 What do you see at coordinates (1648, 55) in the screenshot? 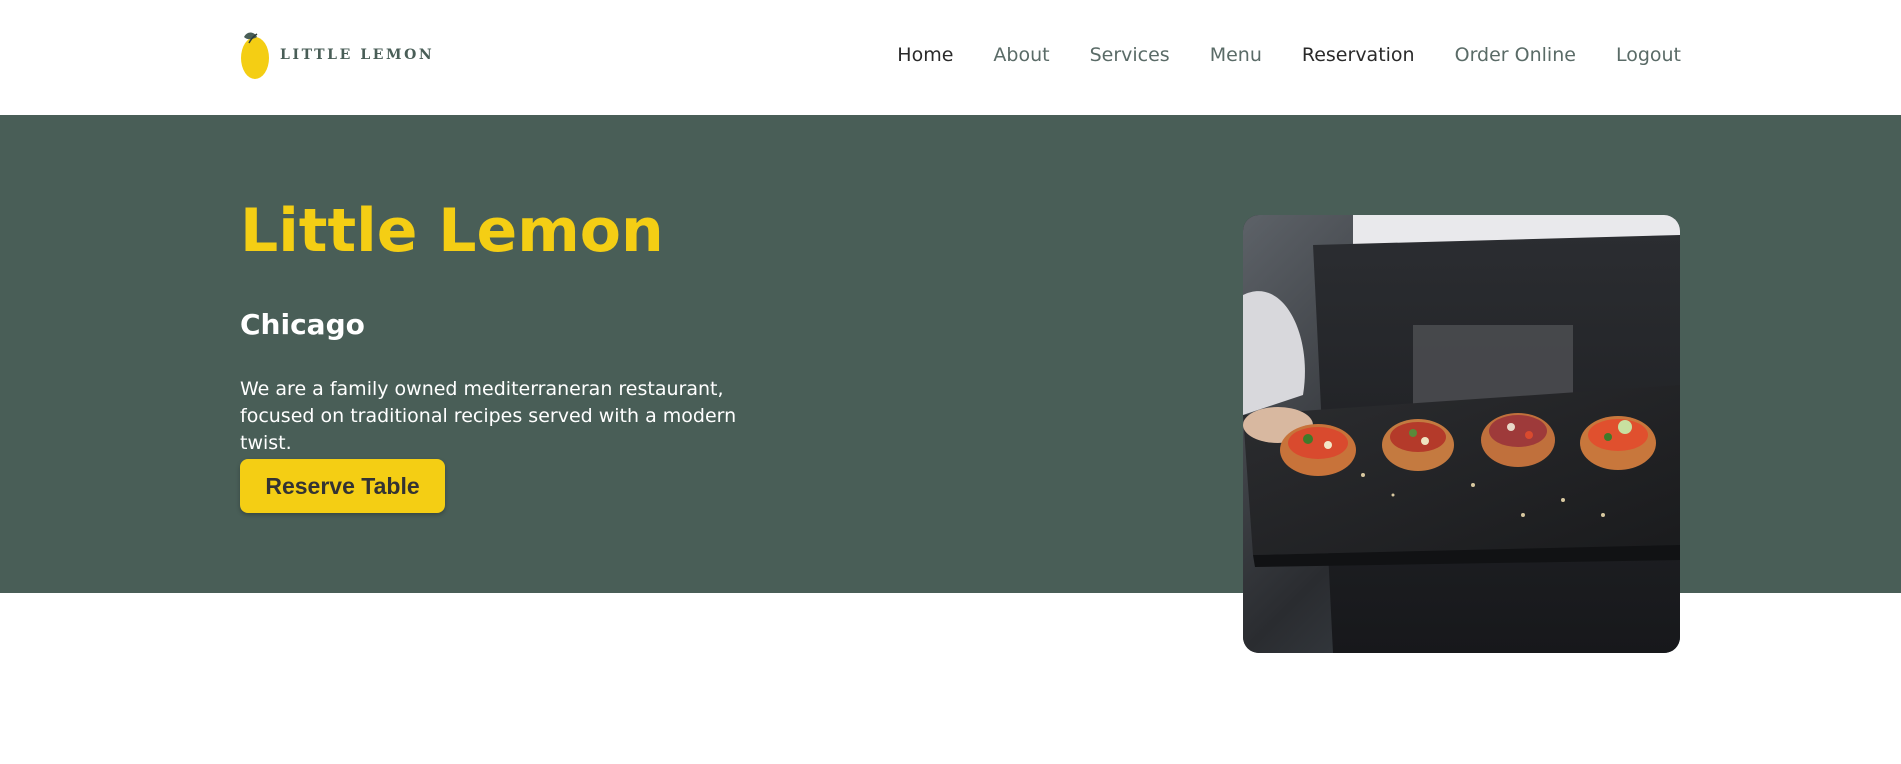
I see `nav-logout: Logout` at bounding box center [1648, 55].